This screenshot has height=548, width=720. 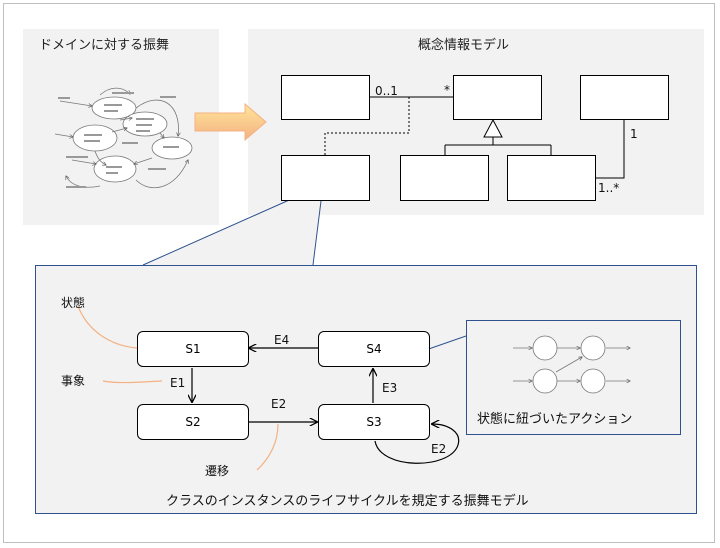 What do you see at coordinates (73, 381) in the screenshot?
I see `event-annotation: 事象` at bounding box center [73, 381].